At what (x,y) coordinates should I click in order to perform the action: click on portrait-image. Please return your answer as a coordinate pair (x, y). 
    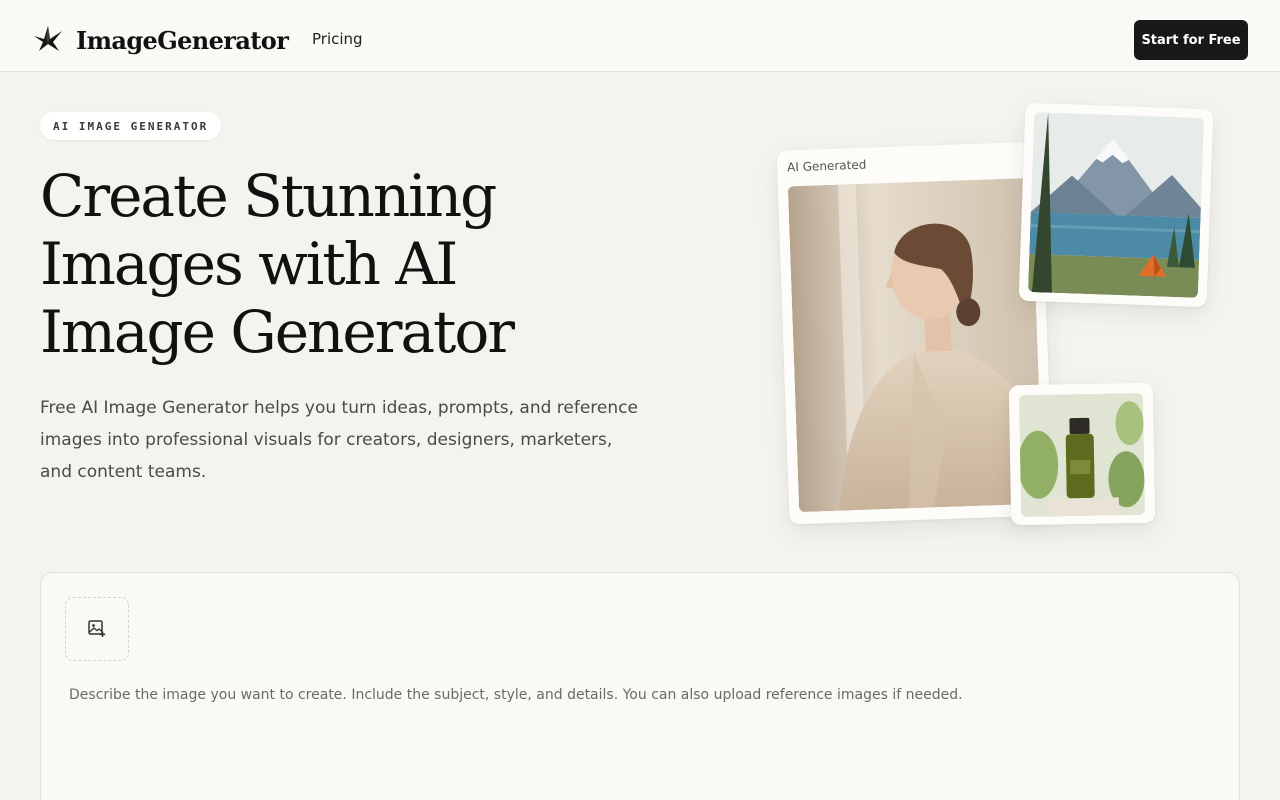
    Looking at the image, I should click on (915, 345).